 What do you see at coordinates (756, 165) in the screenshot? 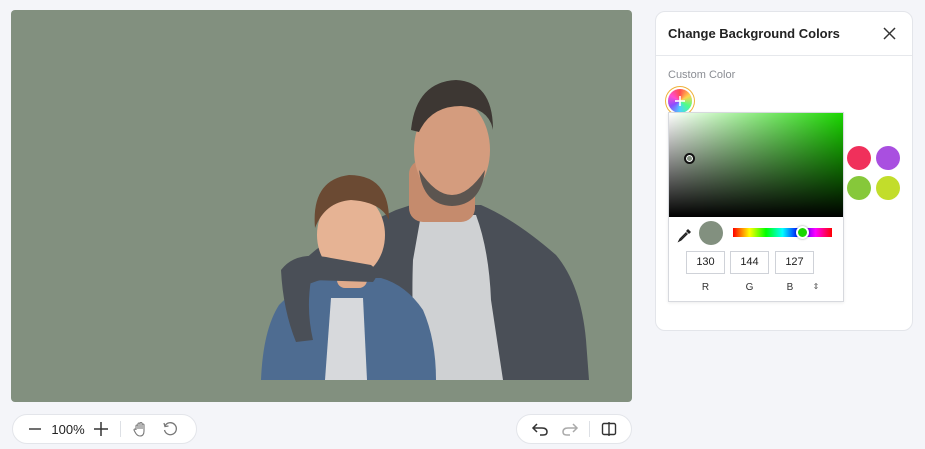
I see `saturation-value-area` at bounding box center [756, 165].